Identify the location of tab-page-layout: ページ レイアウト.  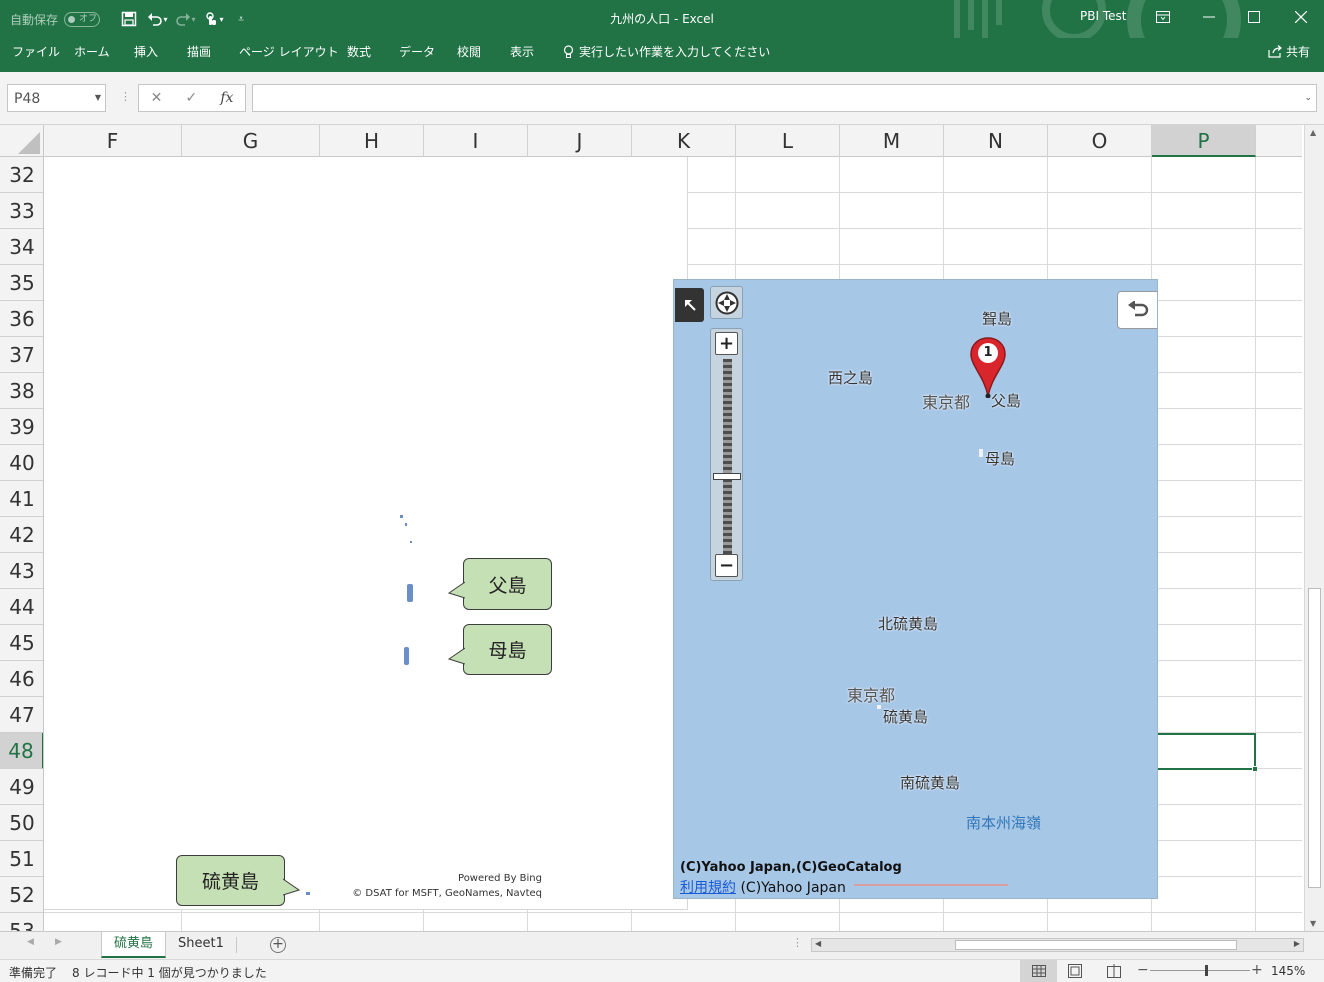
(289, 51).